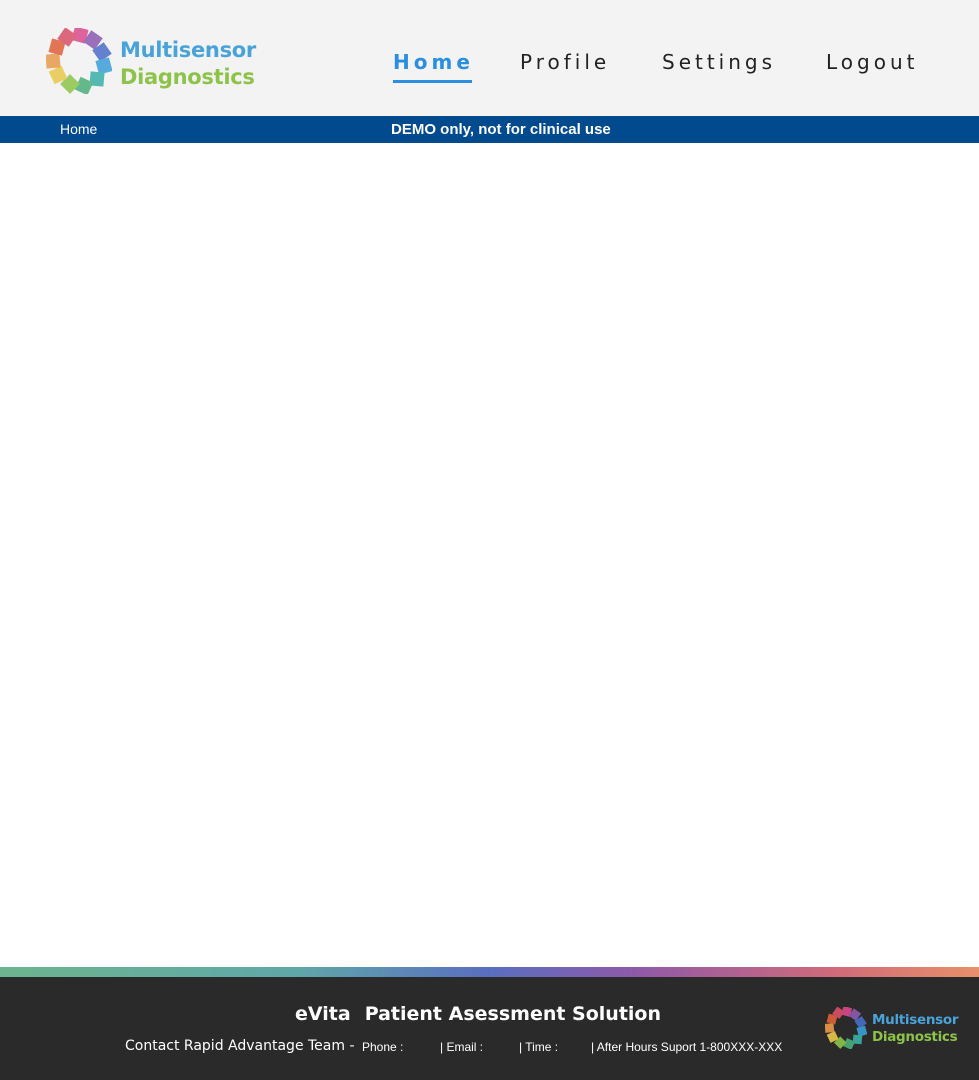  I want to click on phone-label: Phone :, so click(383, 1047).